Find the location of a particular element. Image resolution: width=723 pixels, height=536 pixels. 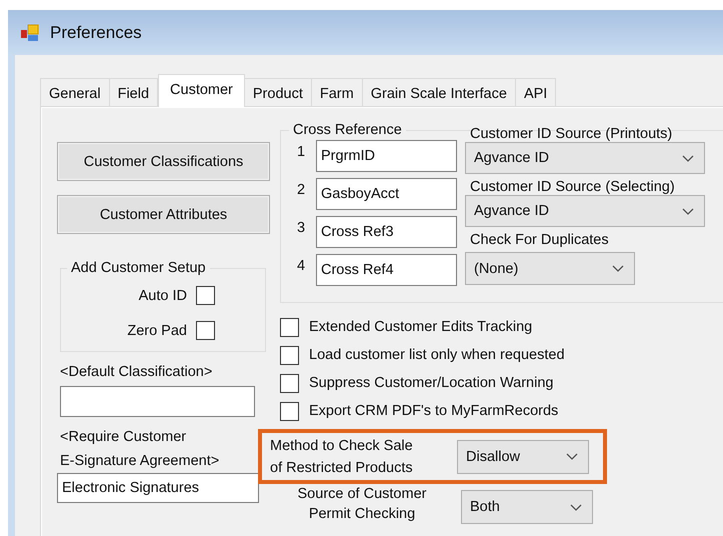

field-label: <Require Customer E-Signature Agreement> is located at coordinates (140, 449).